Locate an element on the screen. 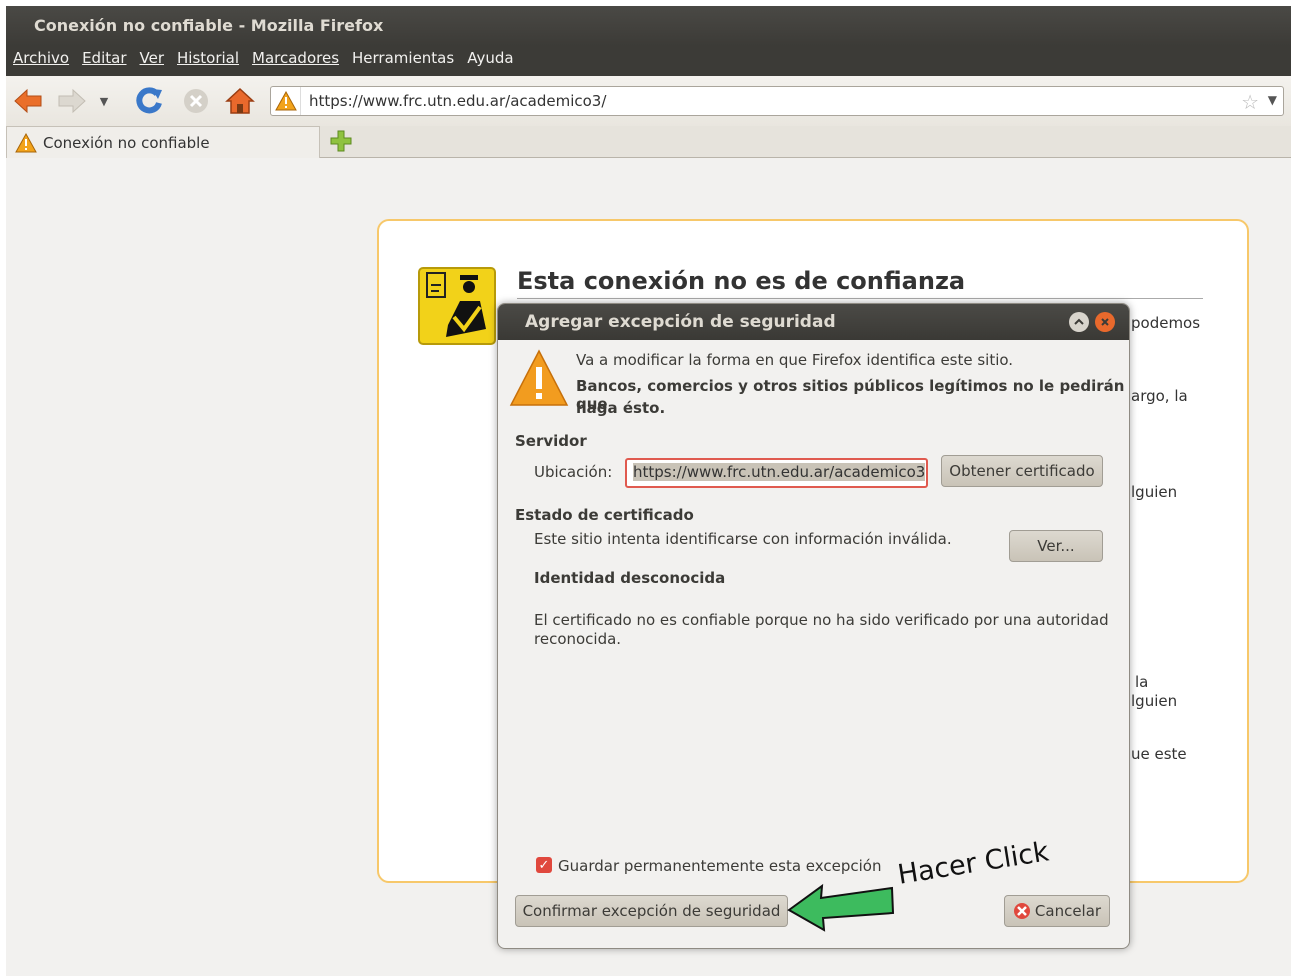 The image size is (1291, 976). close-button is located at coordinates (1105, 322).